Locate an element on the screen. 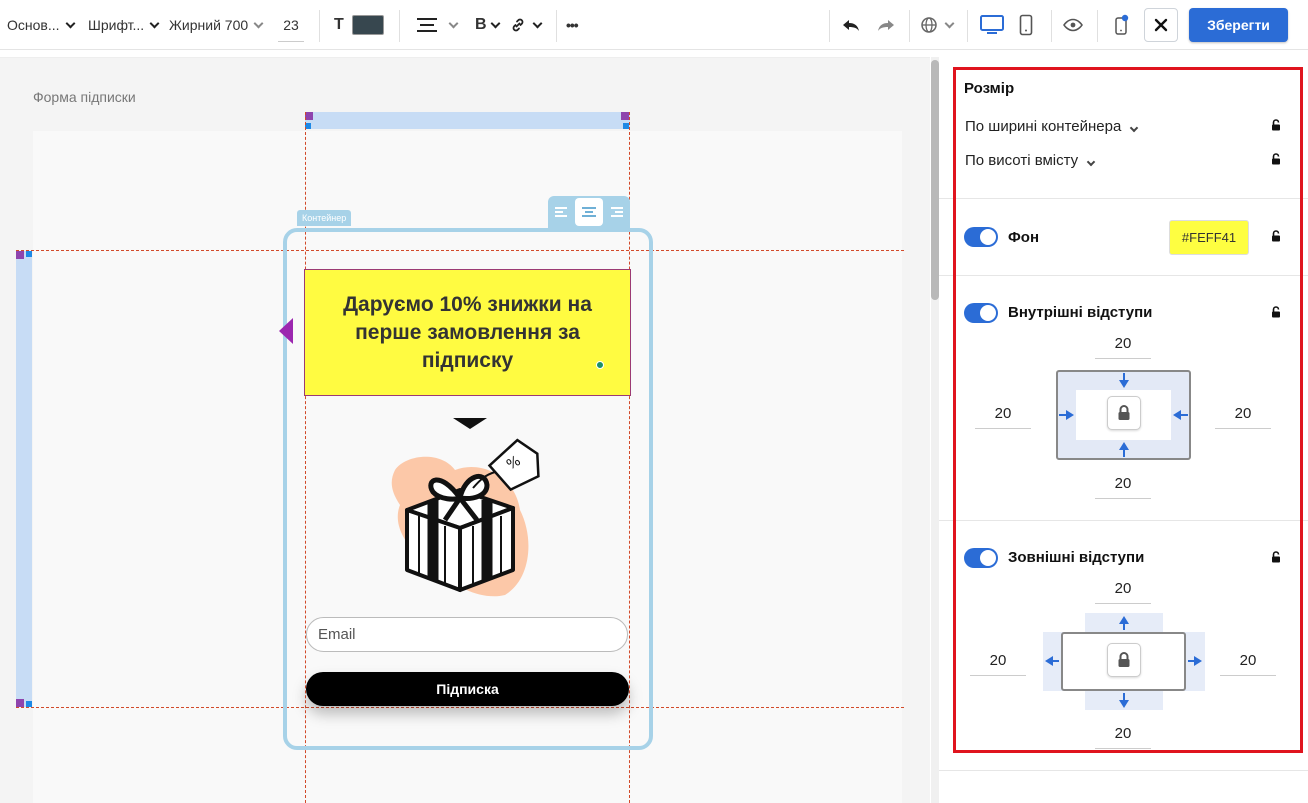 The image size is (1308, 803). mobile-icon is located at coordinates (1026, 25).